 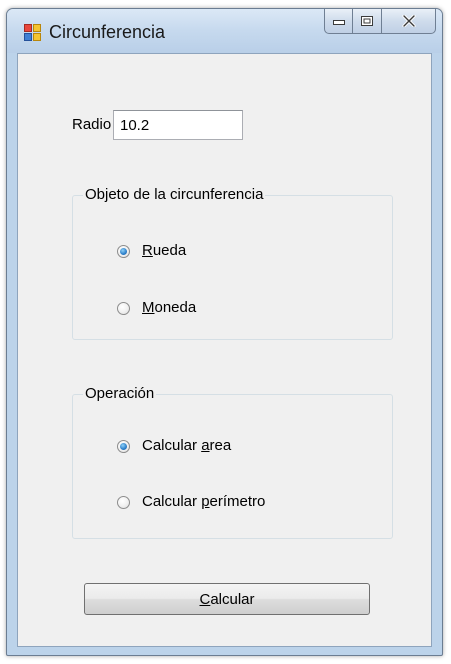 What do you see at coordinates (204, 501) in the screenshot?
I see `radio-calcular-perimetro-label: Calcular perímetro` at bounding box center [204, 501].